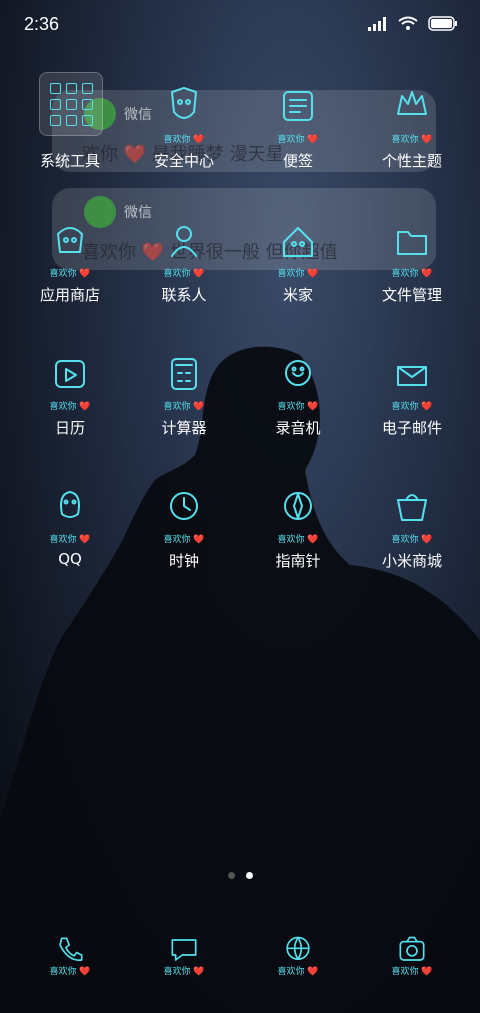  Describe the element at coordinates (184, 375) in the screenshot. I see `calculator-icon` at that location.